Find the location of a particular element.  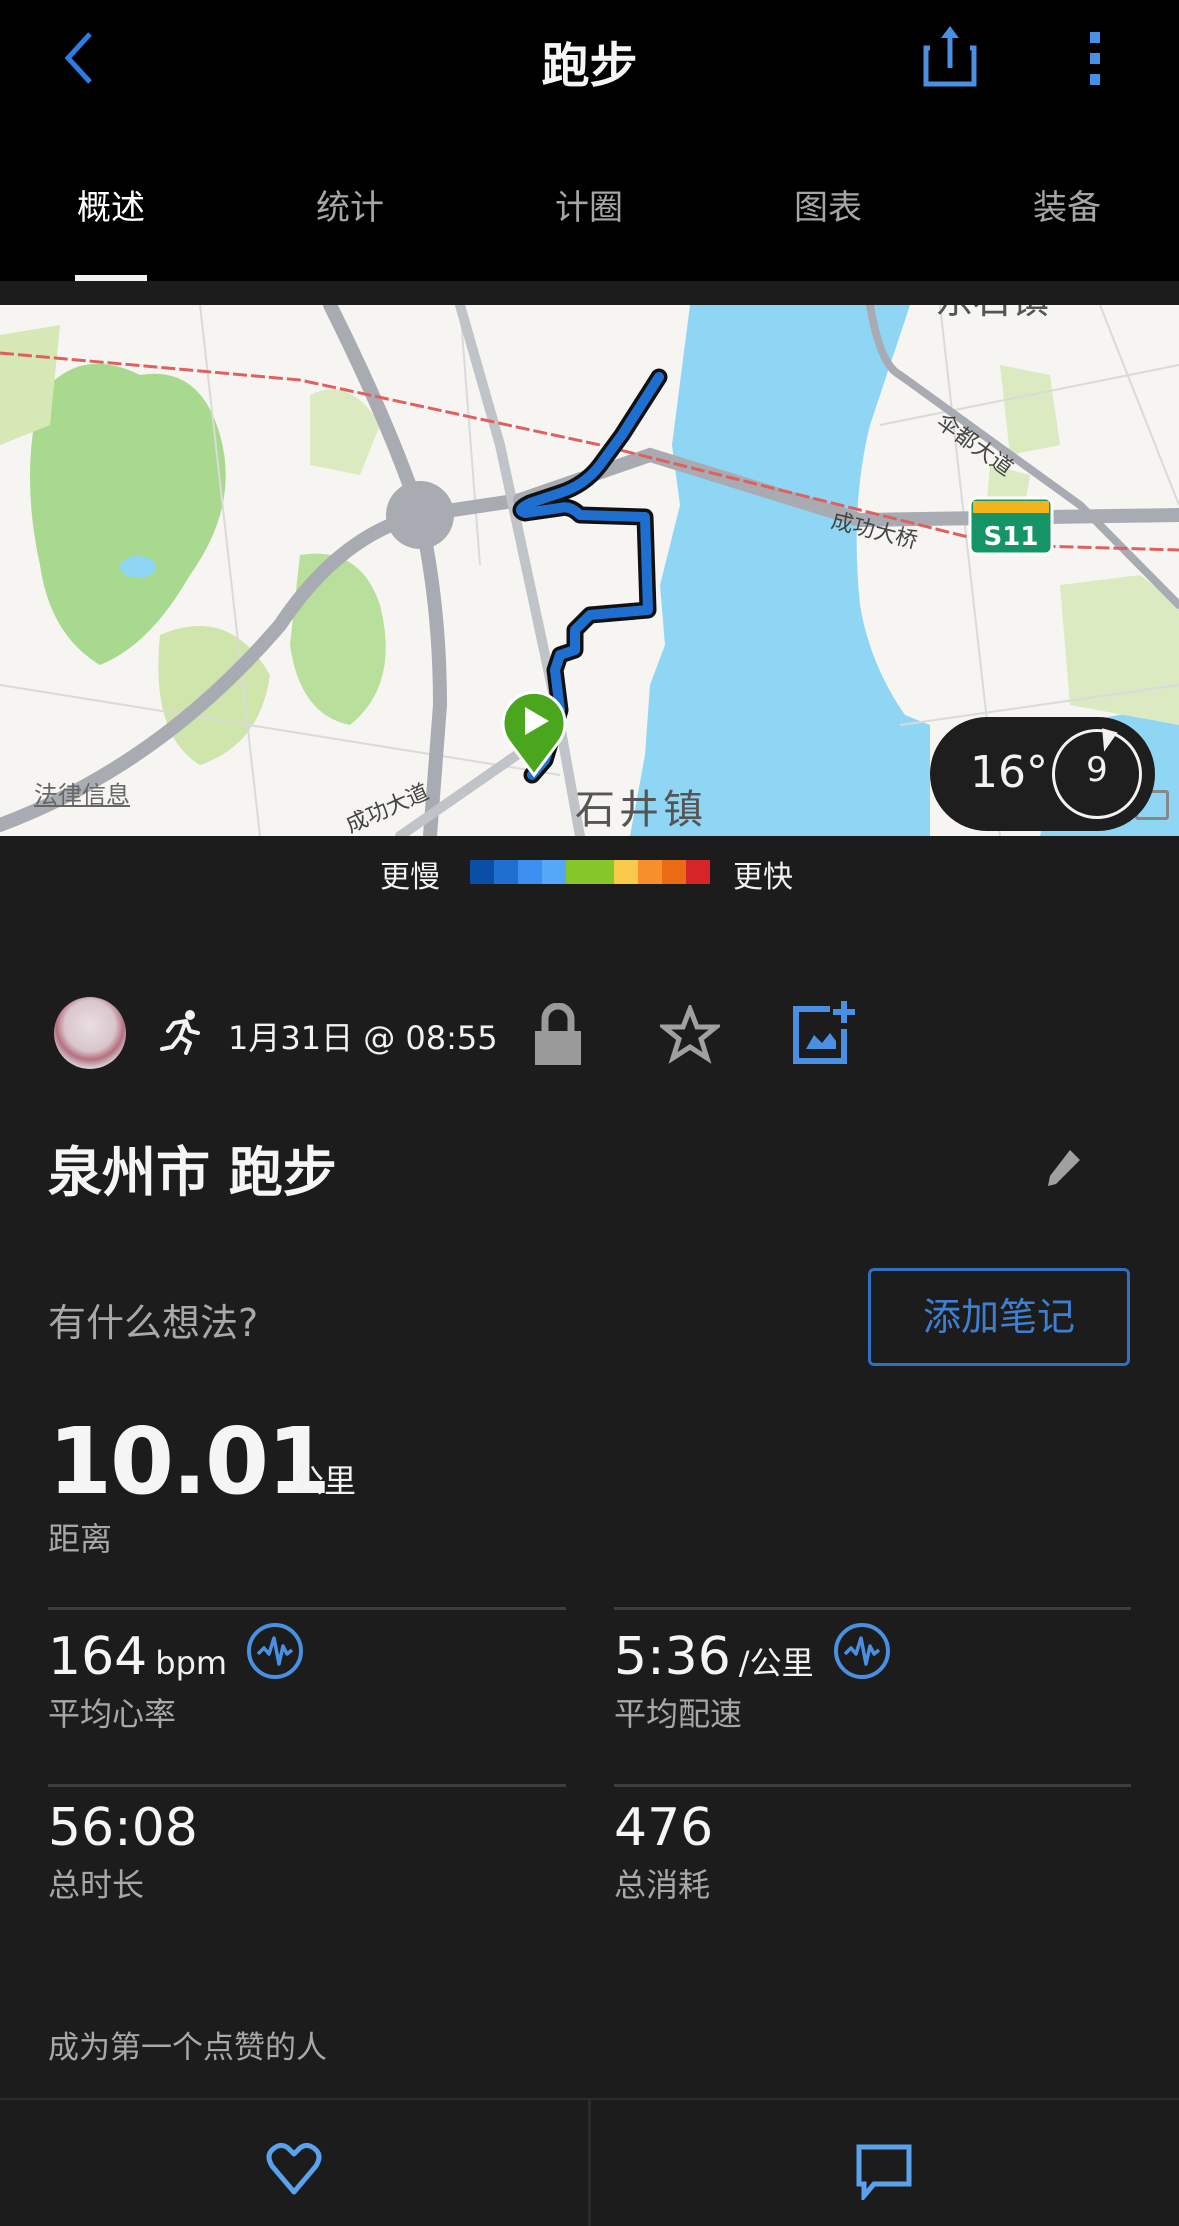

pace-fast-label: 更快 is located at coordinates (763, 877).